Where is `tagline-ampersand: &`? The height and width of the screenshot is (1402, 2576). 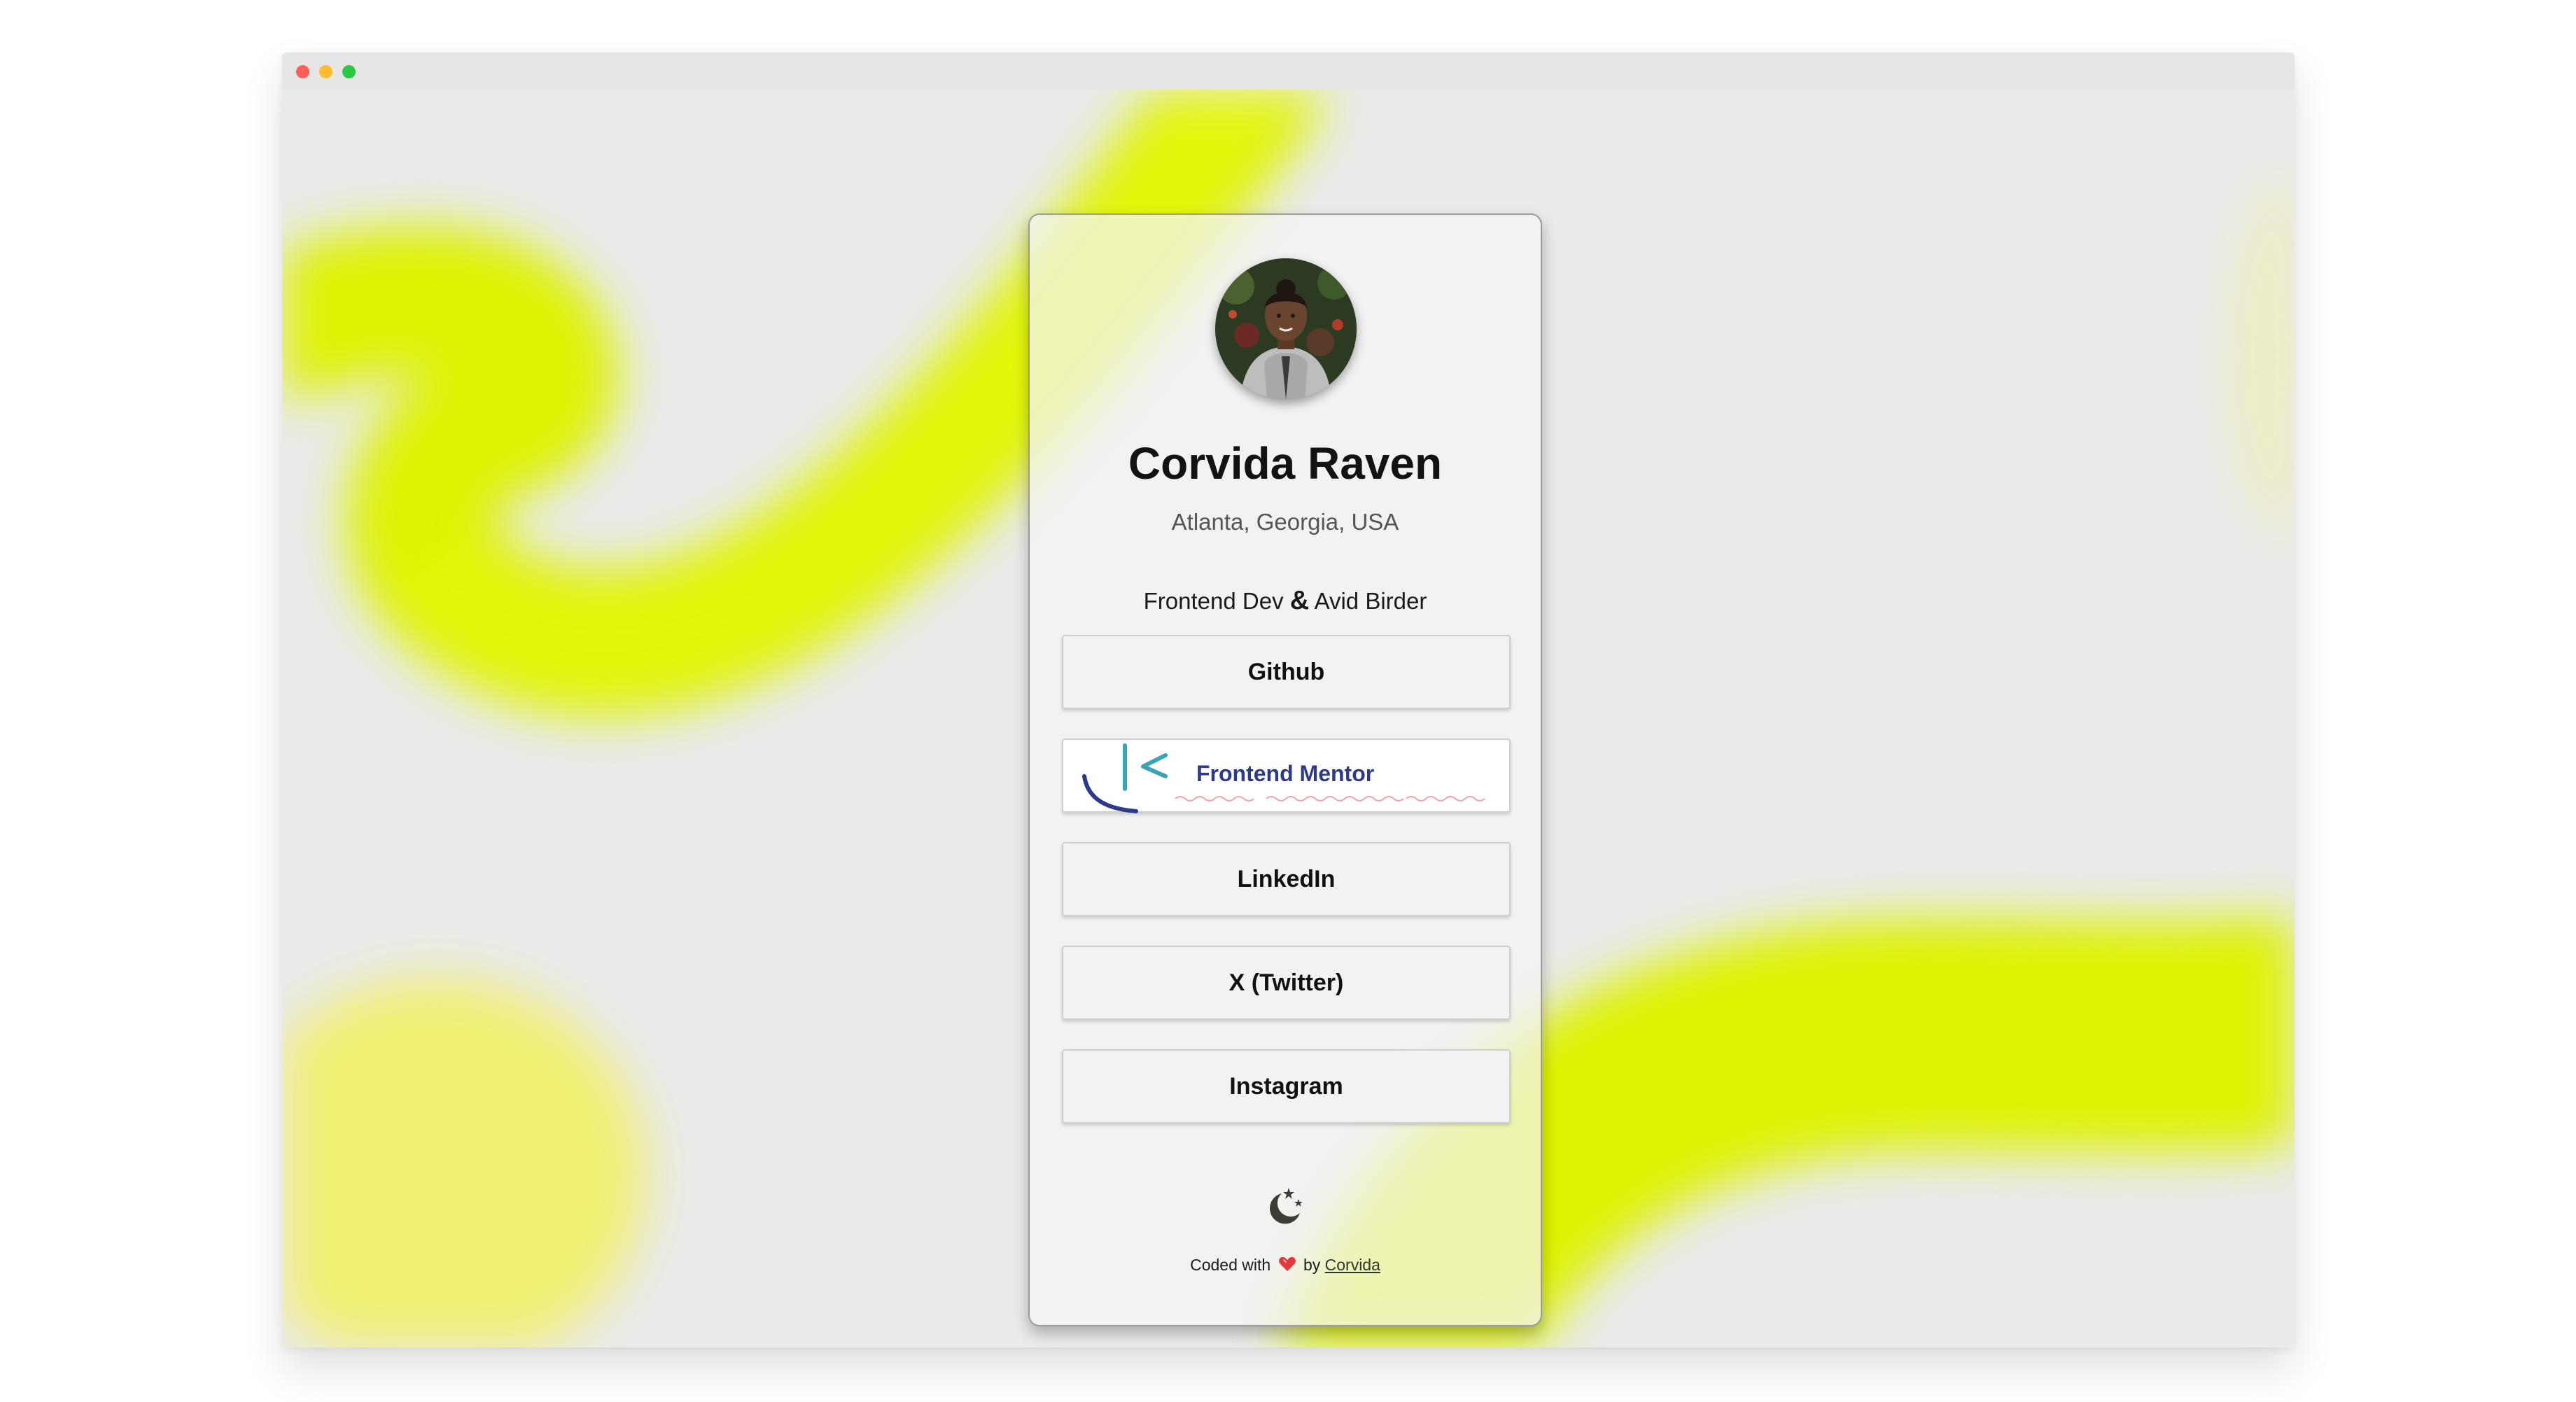 tagline-ampersand: & is located at coordinates (1299, 600).